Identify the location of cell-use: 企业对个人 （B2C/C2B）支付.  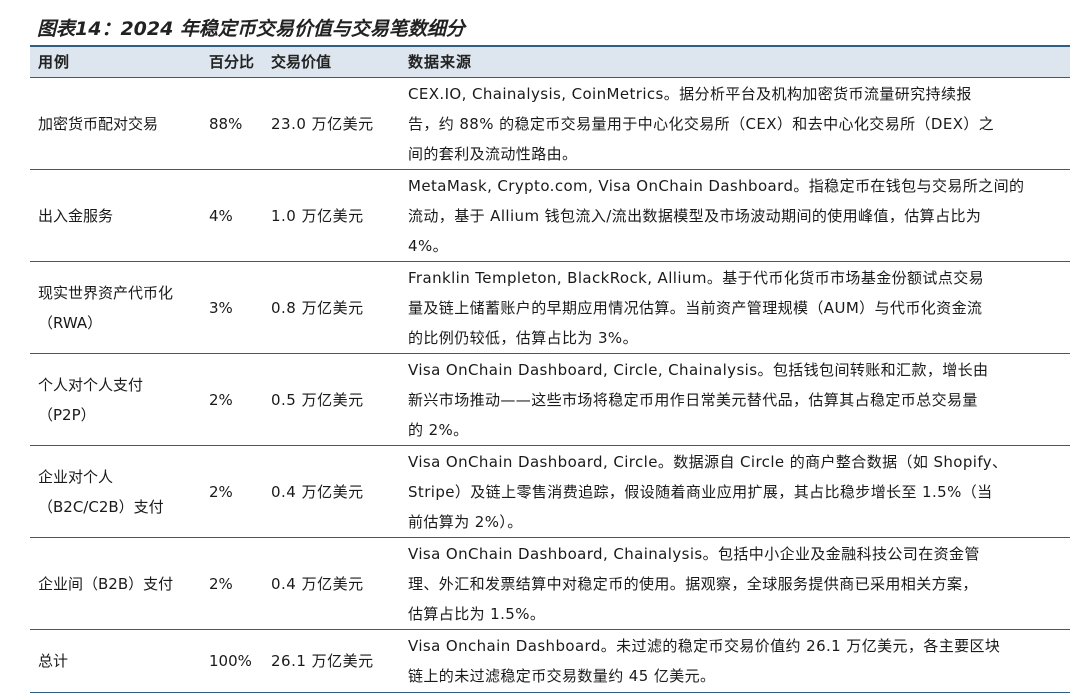
(123, 492).